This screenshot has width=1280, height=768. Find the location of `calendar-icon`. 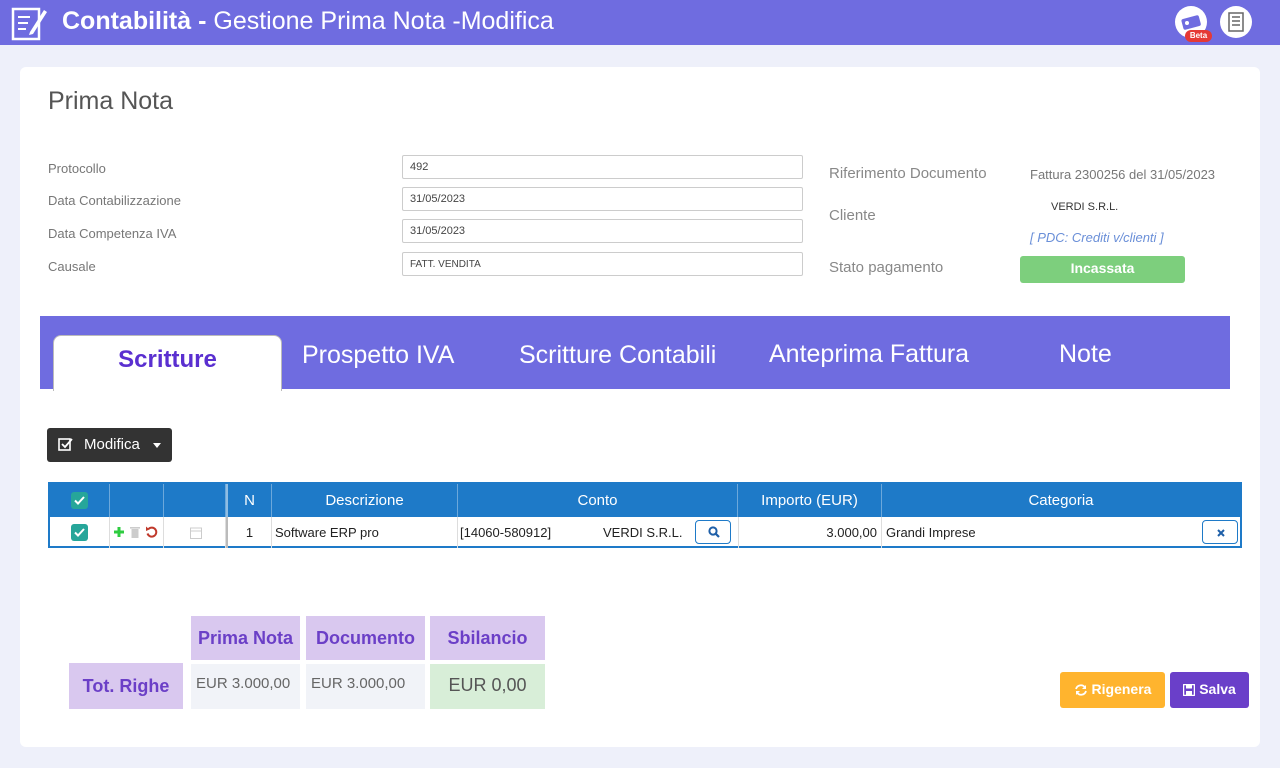

calendar-icon is located at coordinates (196, 532).